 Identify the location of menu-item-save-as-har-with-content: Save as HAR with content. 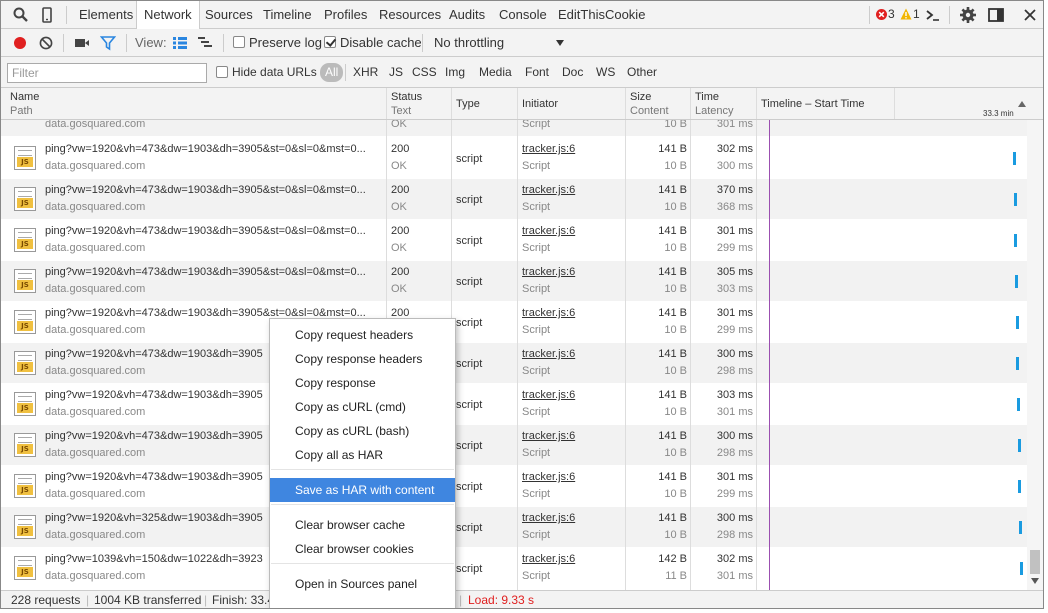
(362, 490).